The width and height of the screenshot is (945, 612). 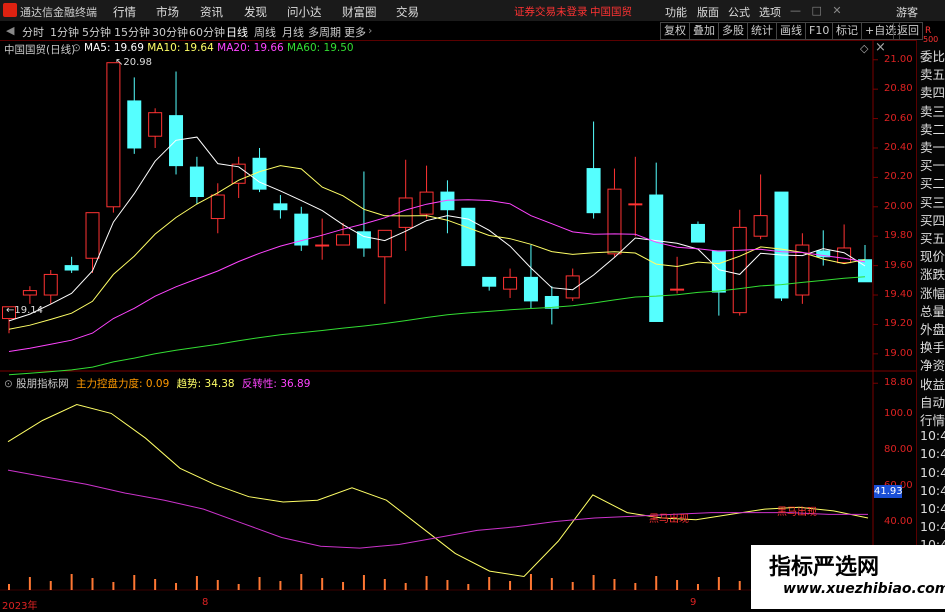 What do you see at coordinates (932, 384) in the screenshot?
I see `panel-item-18: 收益` at bounding box center [932, 384].